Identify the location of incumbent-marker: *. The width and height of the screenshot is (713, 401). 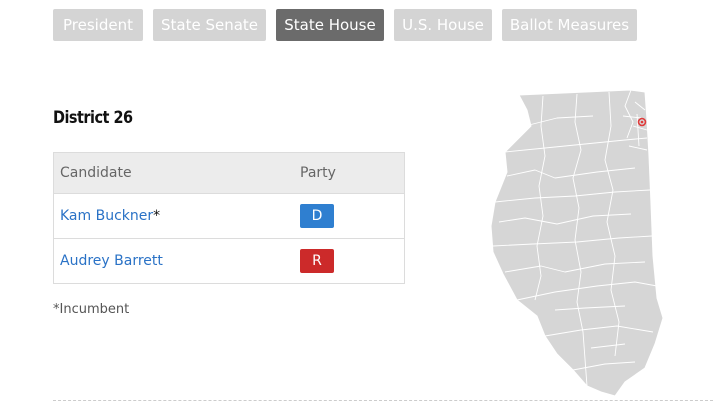
(157, 216).